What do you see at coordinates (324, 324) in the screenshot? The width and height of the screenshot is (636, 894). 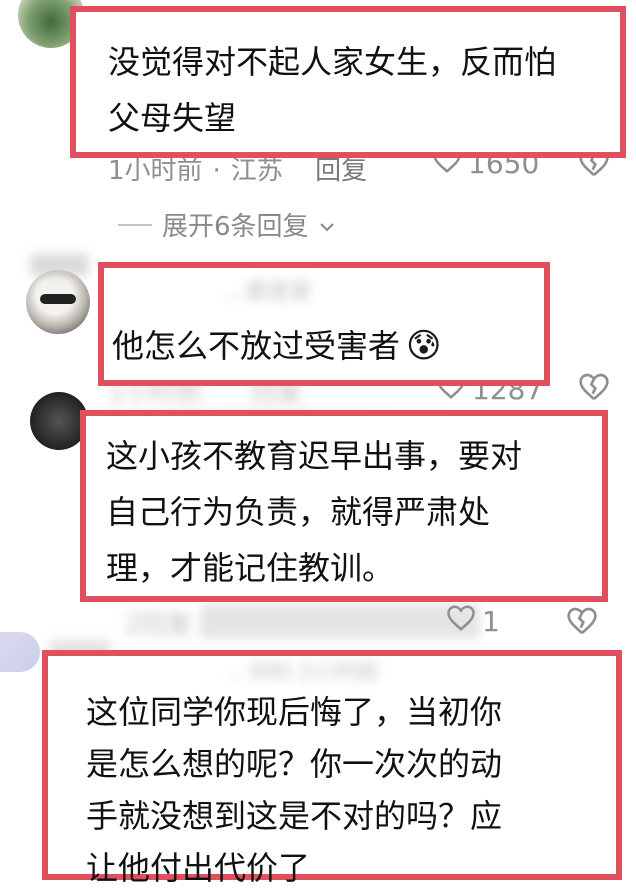 I see `highlighted-comment-box: …都是爱 他怎么不放过受害者 😰` at bounding box center [324, 324].